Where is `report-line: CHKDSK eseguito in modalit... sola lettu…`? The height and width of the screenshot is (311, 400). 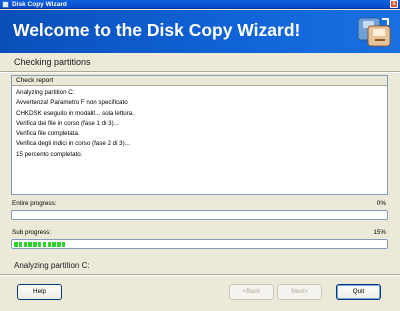
report-line: CHKDSK eseguito in modalit... sola lettu… is located at coordinates (75, 113).